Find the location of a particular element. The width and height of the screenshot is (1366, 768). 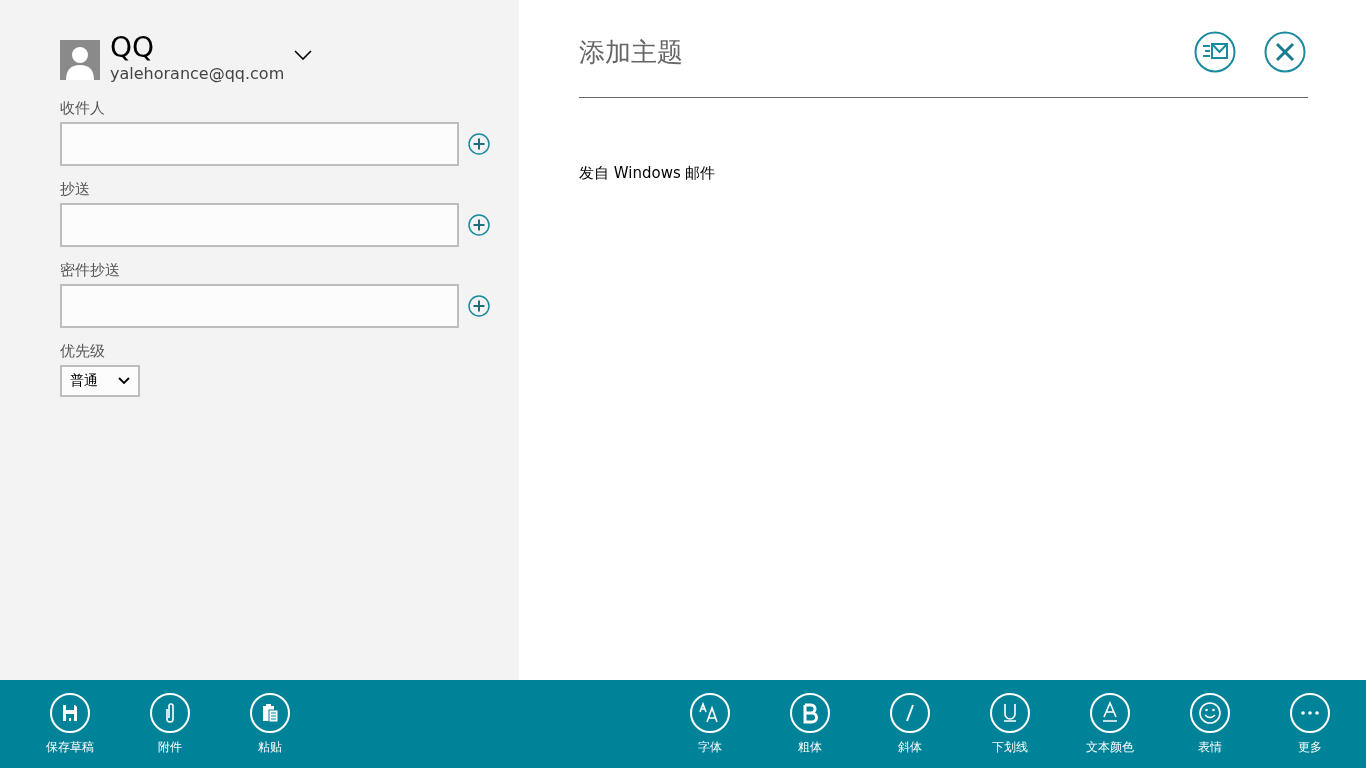

app-bar-button: 粘贴 is located at coordinates (270, 724).